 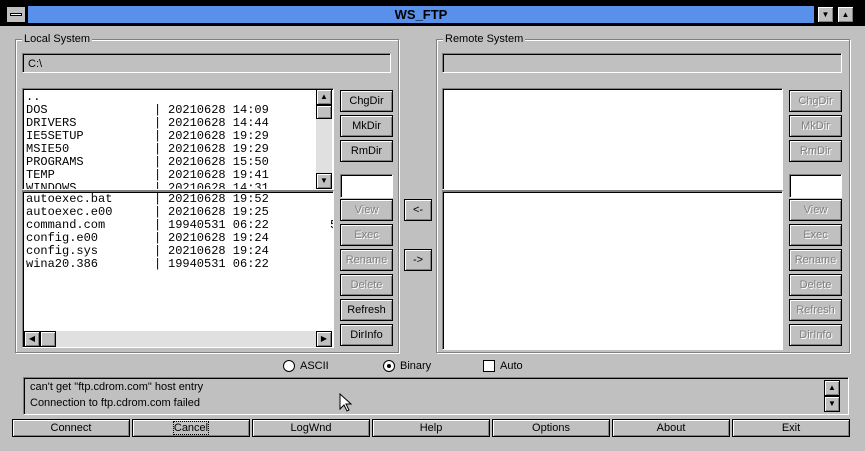 What do you see at coordinates (815, 310) in the screenshot?
I see `remote-refresh-button: Refresh` at bounding box center [815, 310].